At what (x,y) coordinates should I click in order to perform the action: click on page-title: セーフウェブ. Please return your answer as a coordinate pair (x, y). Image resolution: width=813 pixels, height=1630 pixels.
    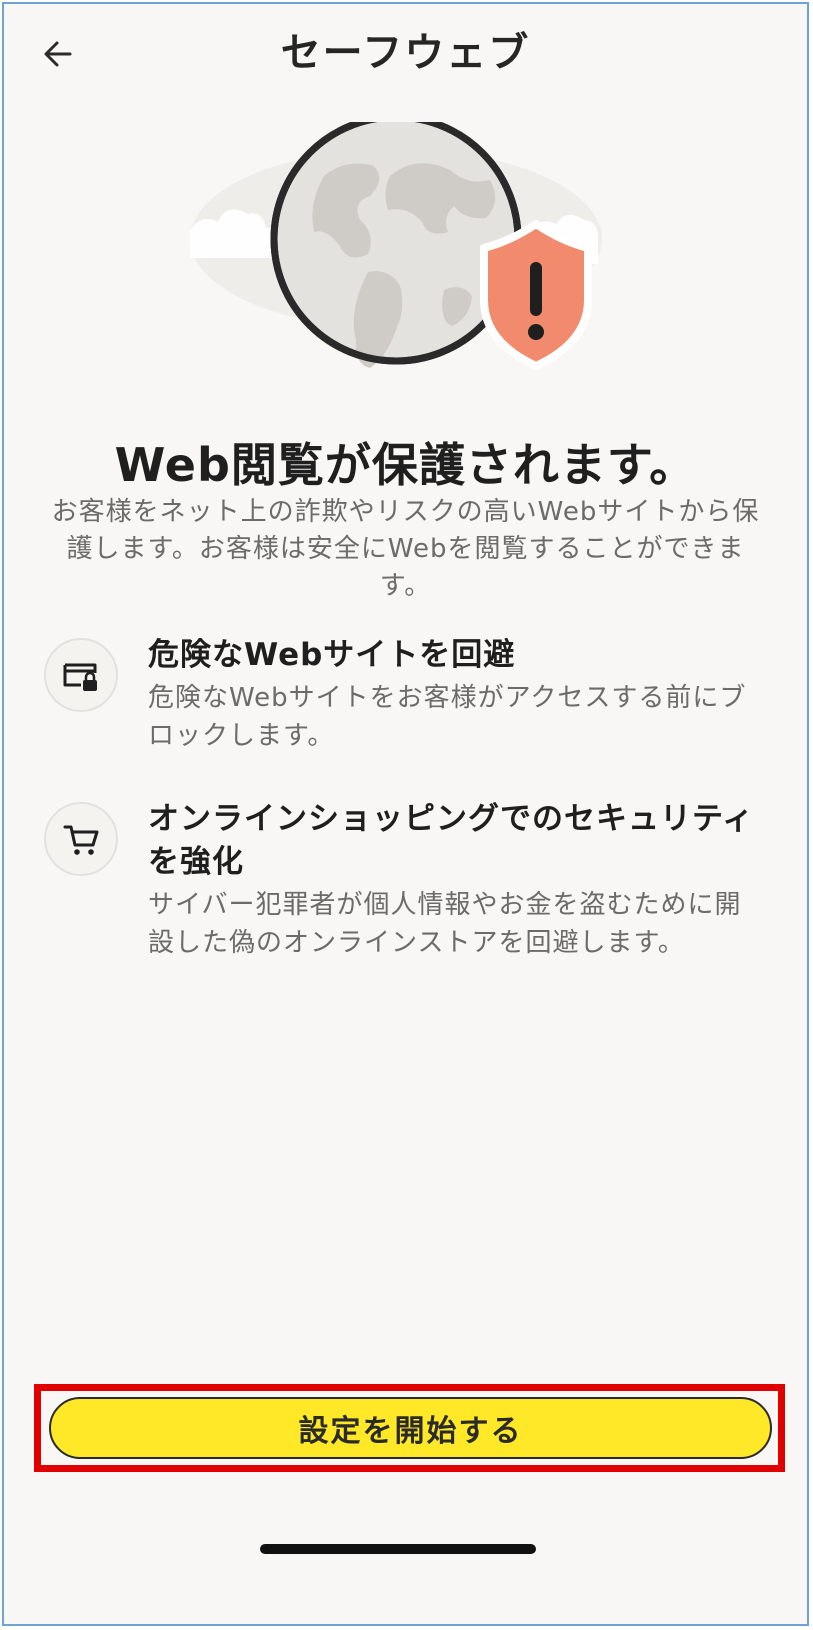
    Looking at the image, I should click on (405, 53).